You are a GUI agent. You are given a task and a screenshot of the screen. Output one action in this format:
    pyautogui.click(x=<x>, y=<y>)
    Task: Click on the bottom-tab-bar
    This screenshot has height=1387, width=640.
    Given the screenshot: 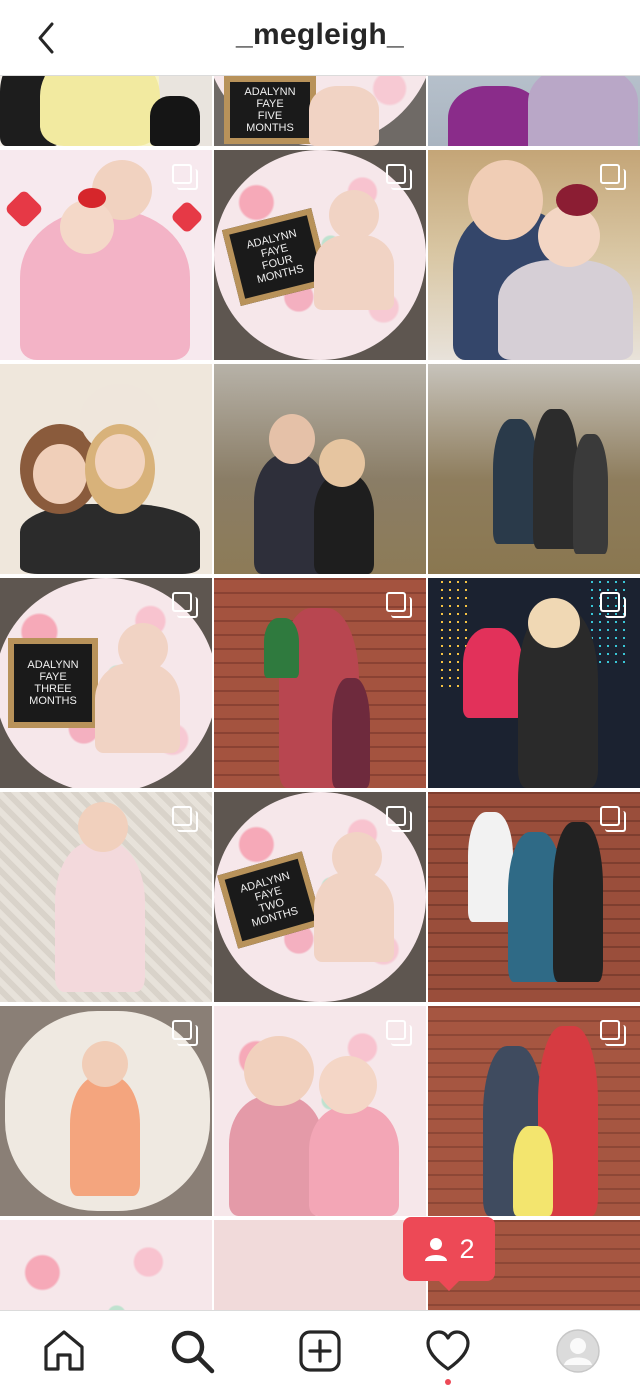 What is the action you would take?
    pyautogui.click(x=320, y=1348)
    